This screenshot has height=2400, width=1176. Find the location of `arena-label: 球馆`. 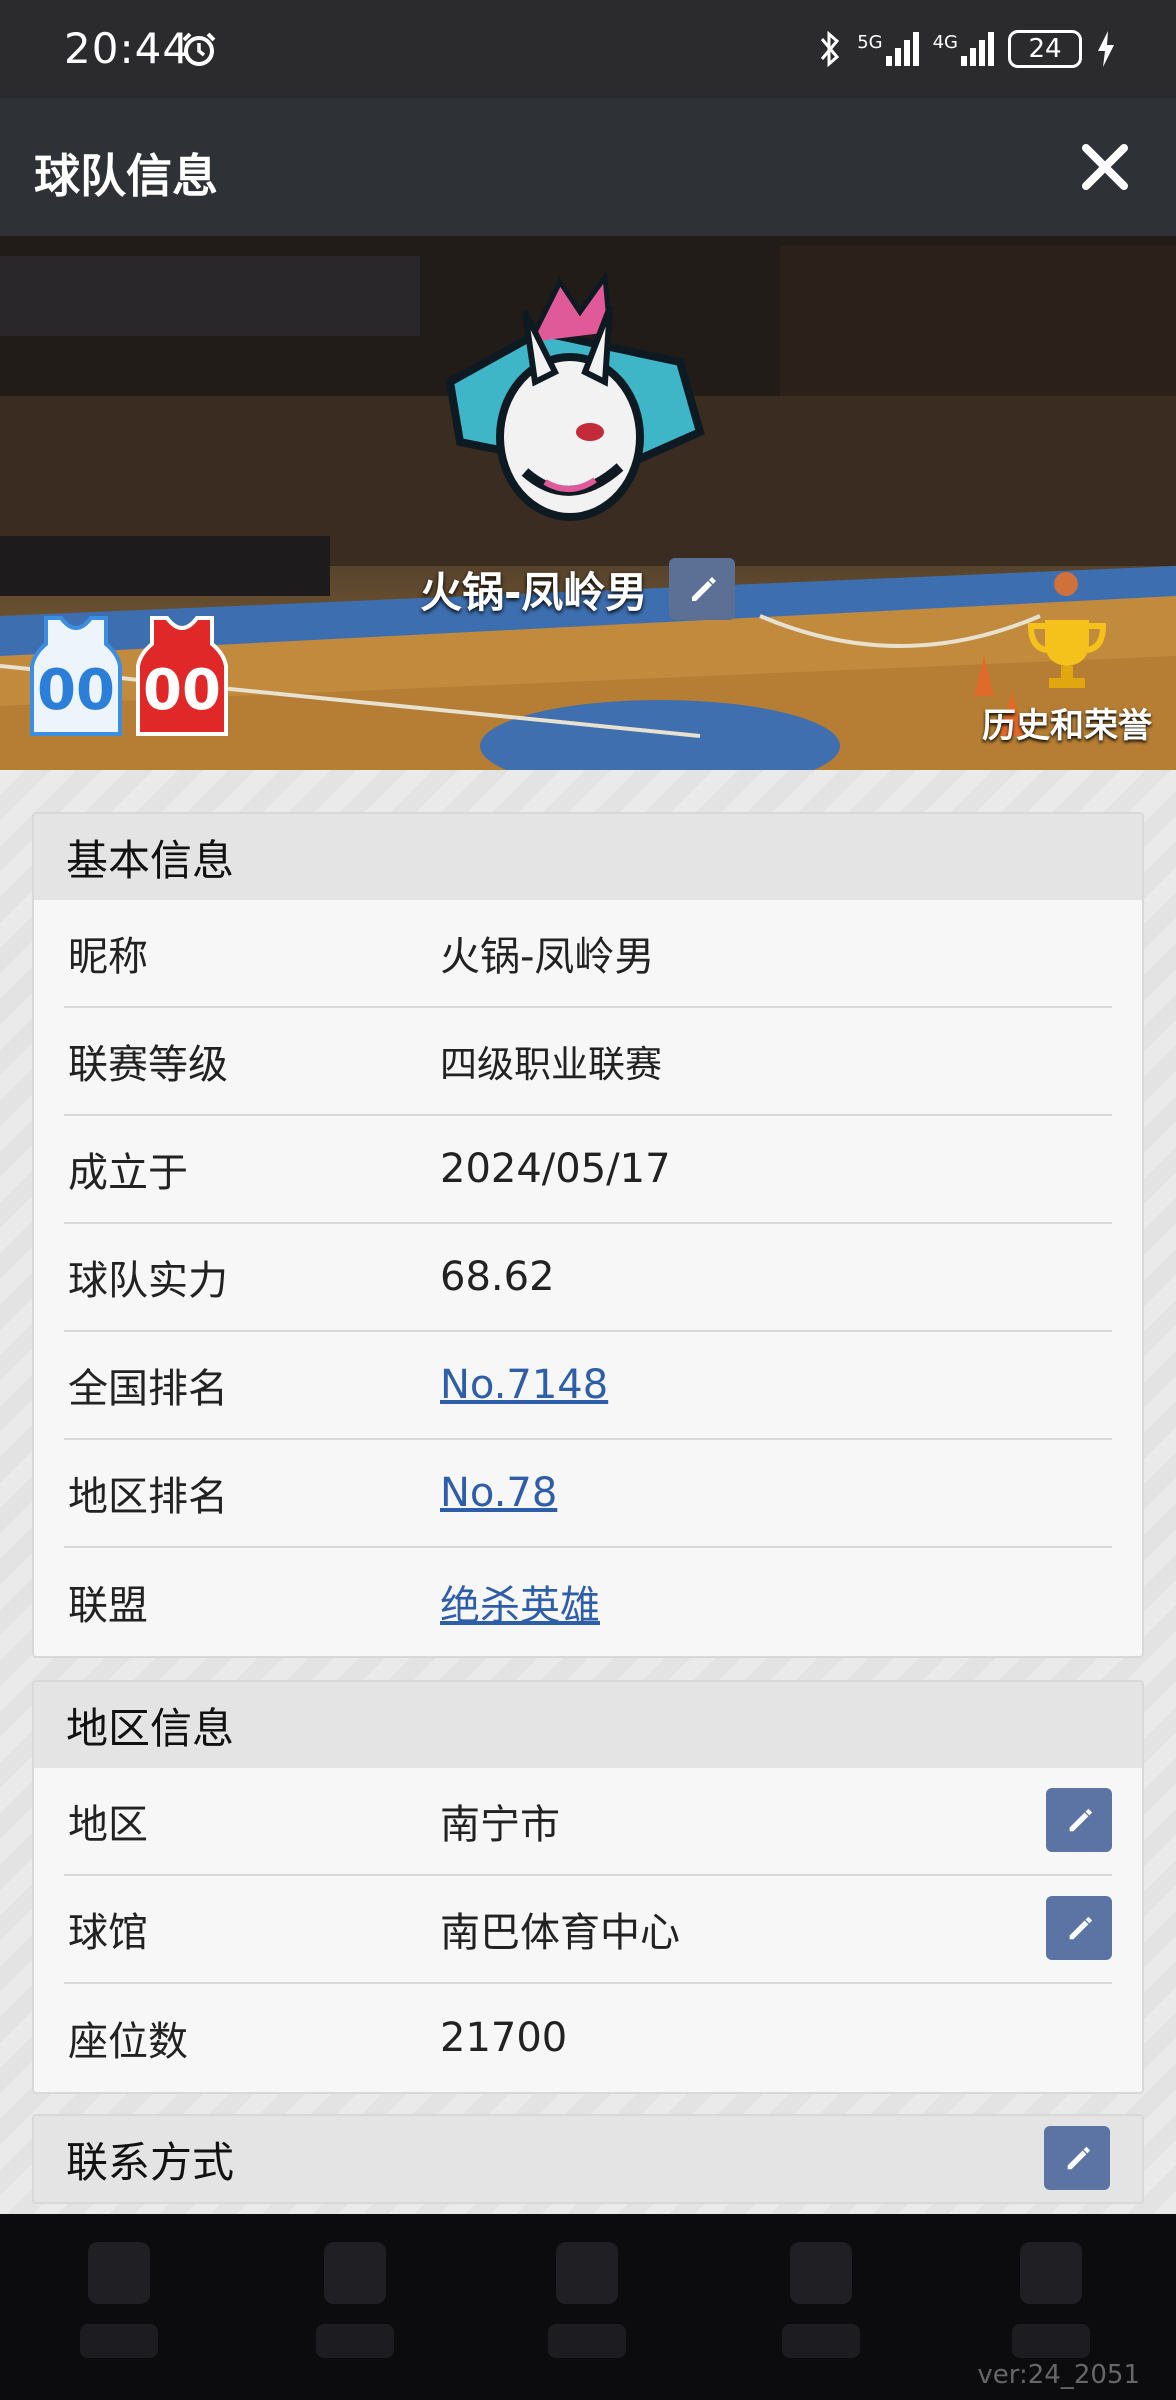

arena-label: 球馆 is located at coordinates (108, 1933).